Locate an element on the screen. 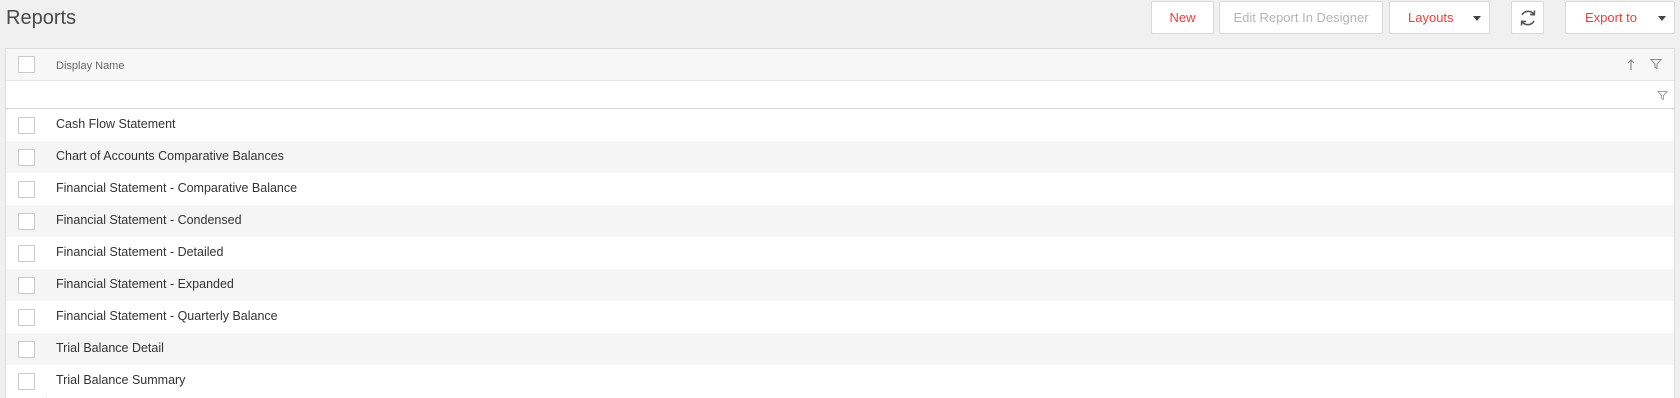 This screenshot has height=398, width=1680. display-name-cell: Trial Balance Detail is located at coordinates (110, 348).